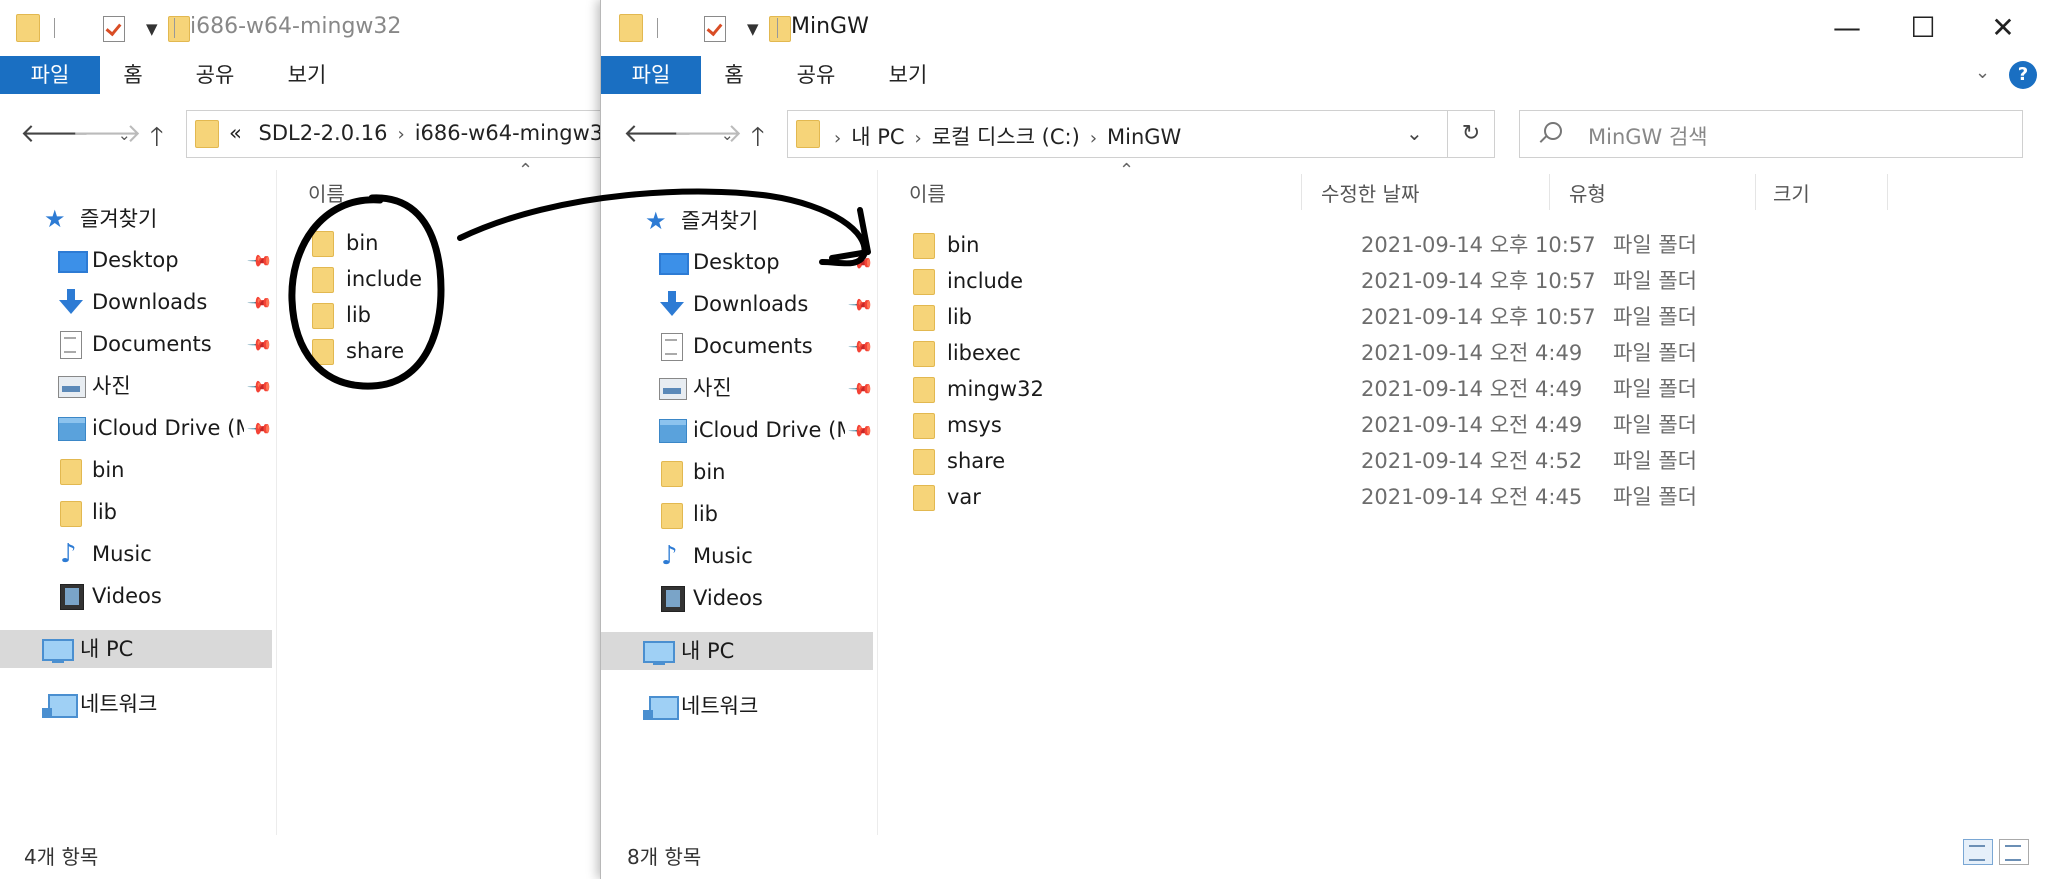  Describe the element at coordinates (1433, 389) in the screenshot. I see `table-row: mingw32 2021-09-14 오전 4:49 파일 폴더` at that location.